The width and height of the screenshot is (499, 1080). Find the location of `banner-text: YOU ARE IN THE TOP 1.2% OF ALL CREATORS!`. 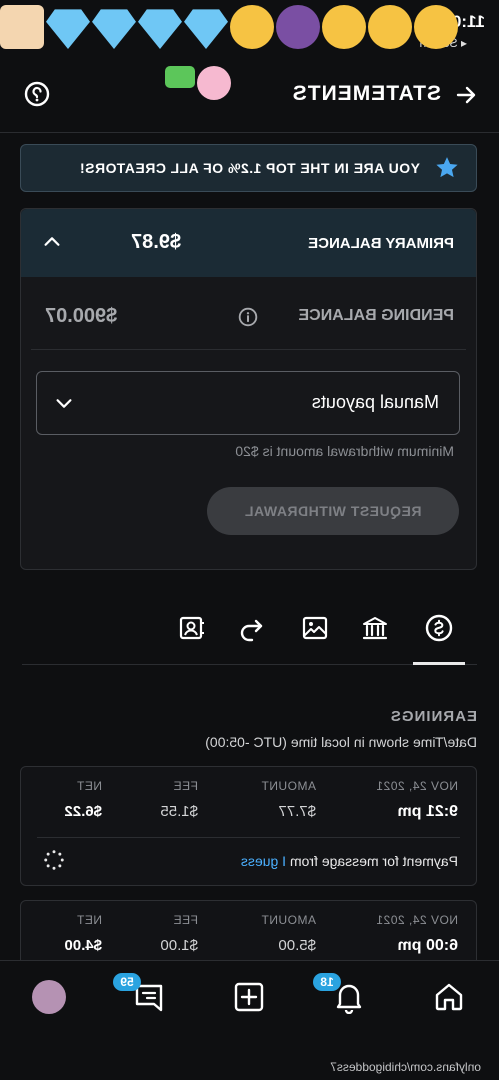

banner-text: YOU ARE IN THE TOP 1.2% OF ALL CREATORS! is located at coordinates (250, 168).